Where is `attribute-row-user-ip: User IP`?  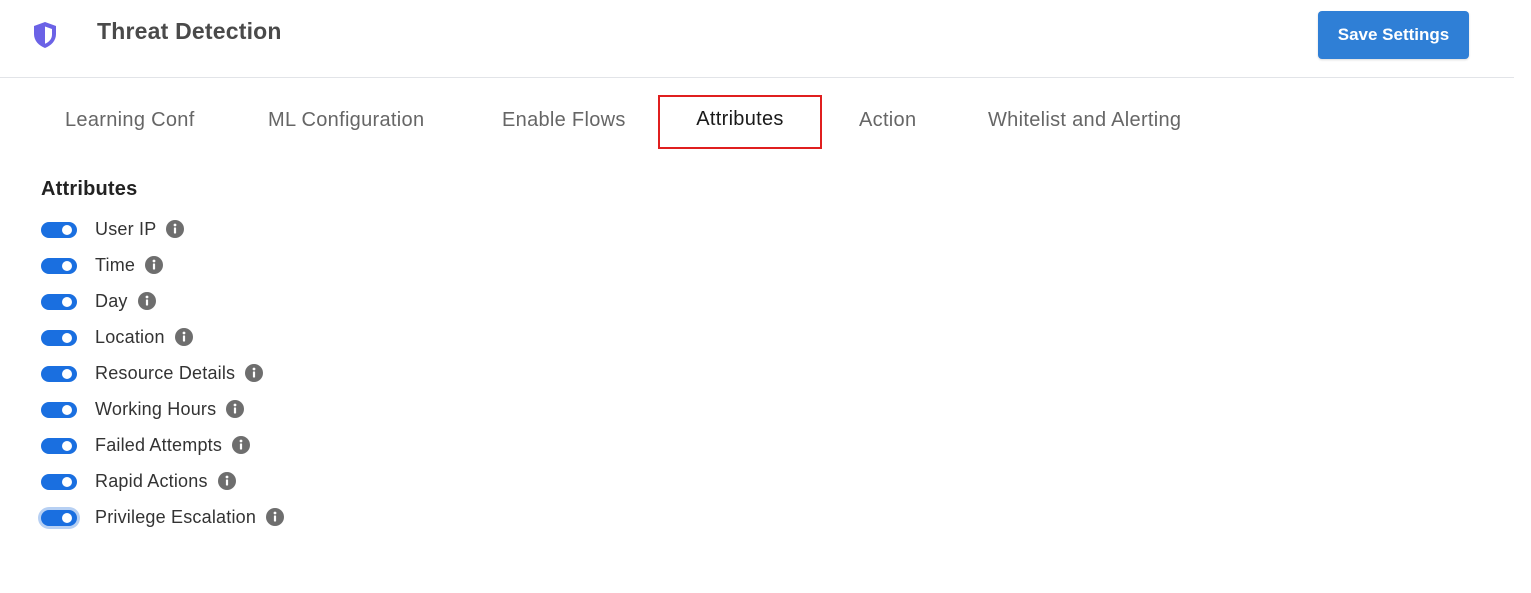
attribute-row-user-ip: User IP is located at coordinates (200, 230).